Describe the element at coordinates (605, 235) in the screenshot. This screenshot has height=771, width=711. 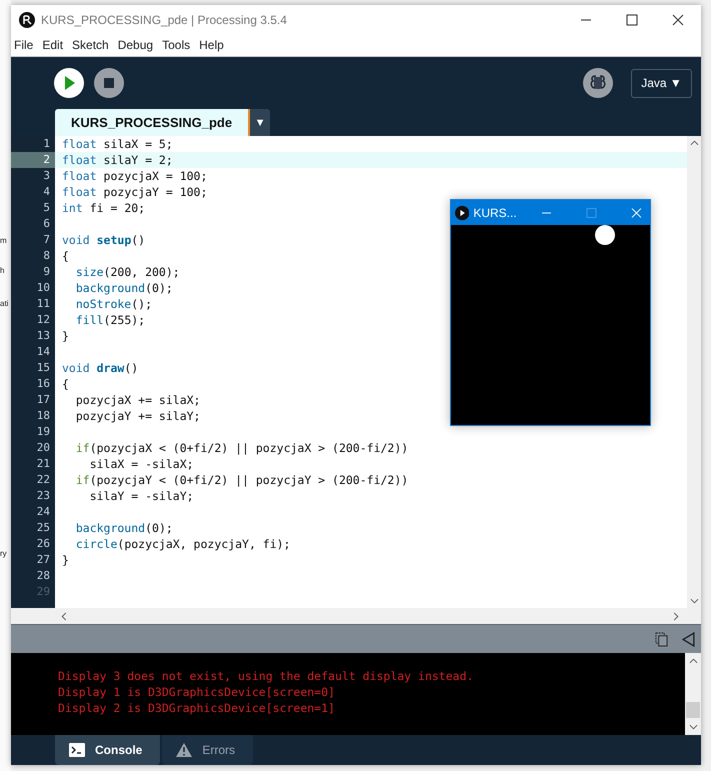
I see `ball-shape` at that location.